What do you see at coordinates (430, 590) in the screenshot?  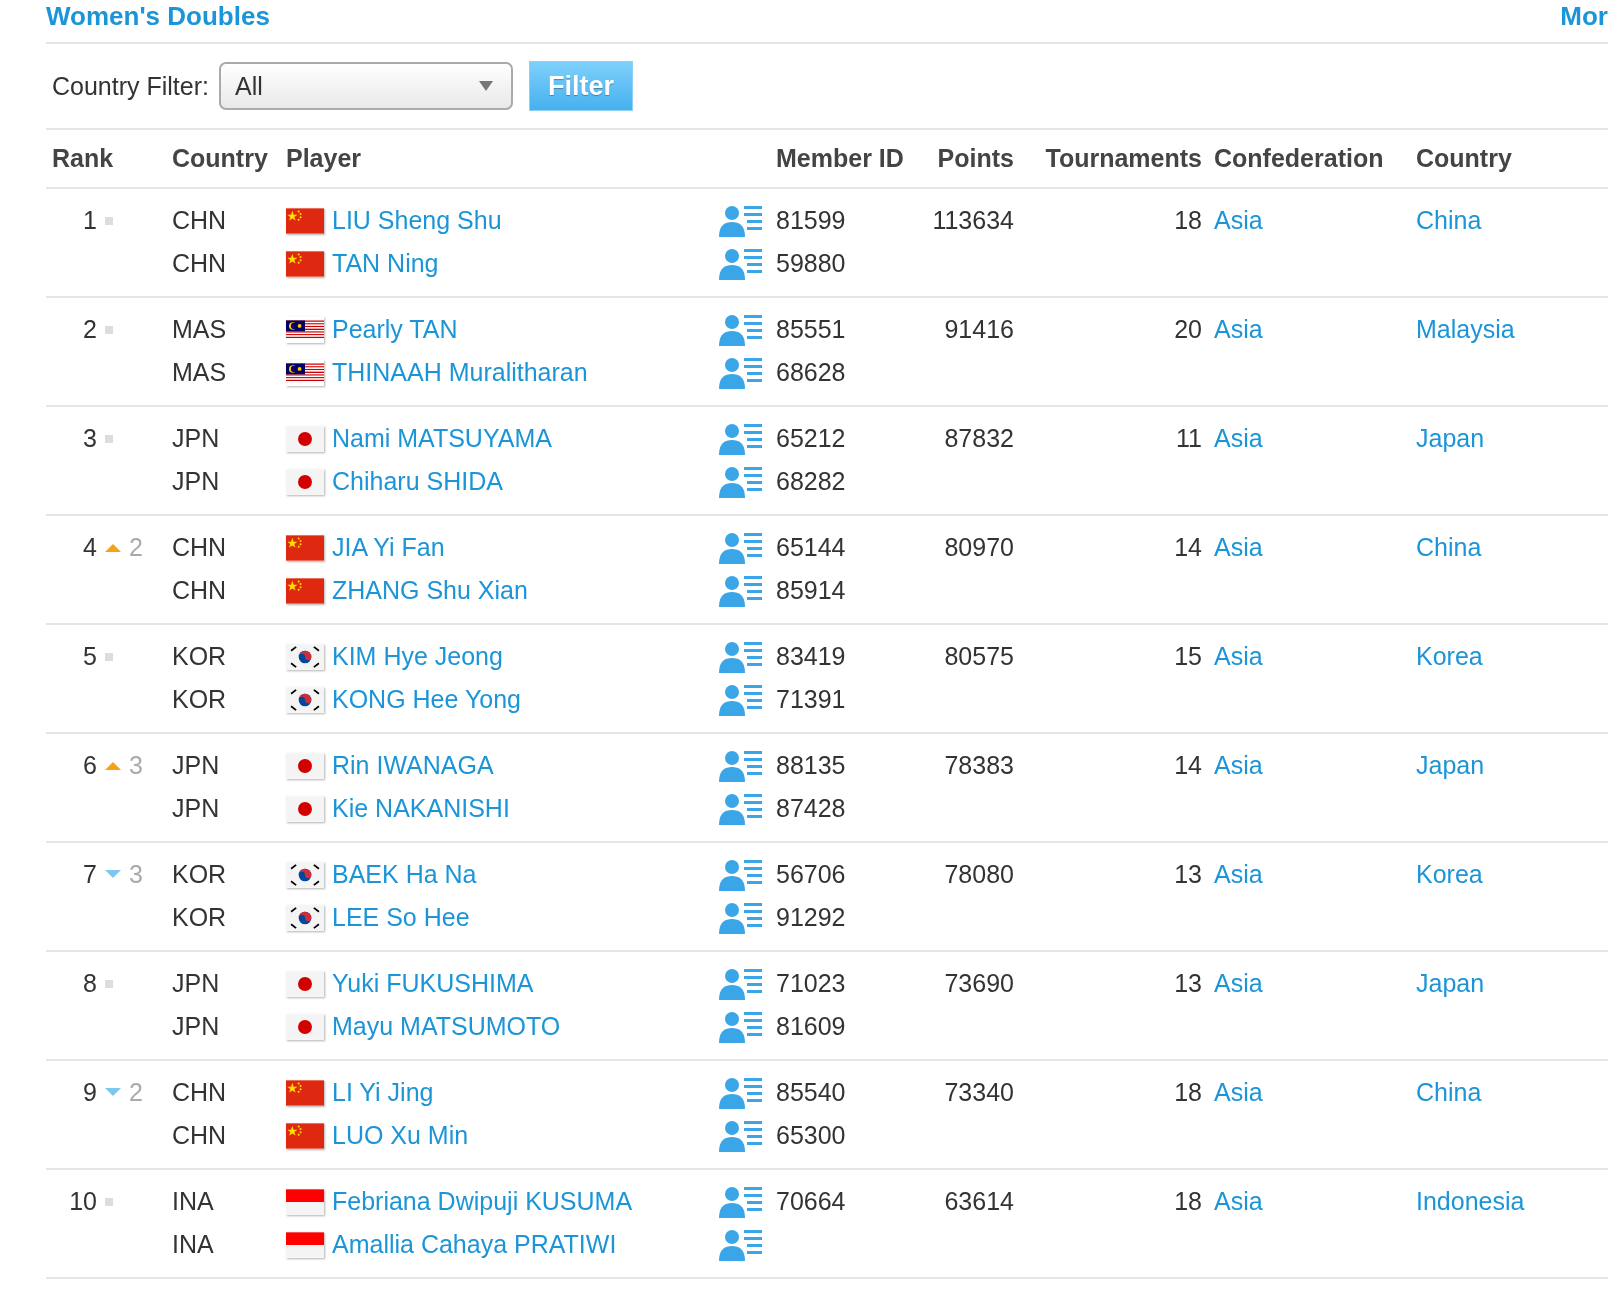 I see `player-link: ZHANG Shu Xian` at bounding box center [430, 590].